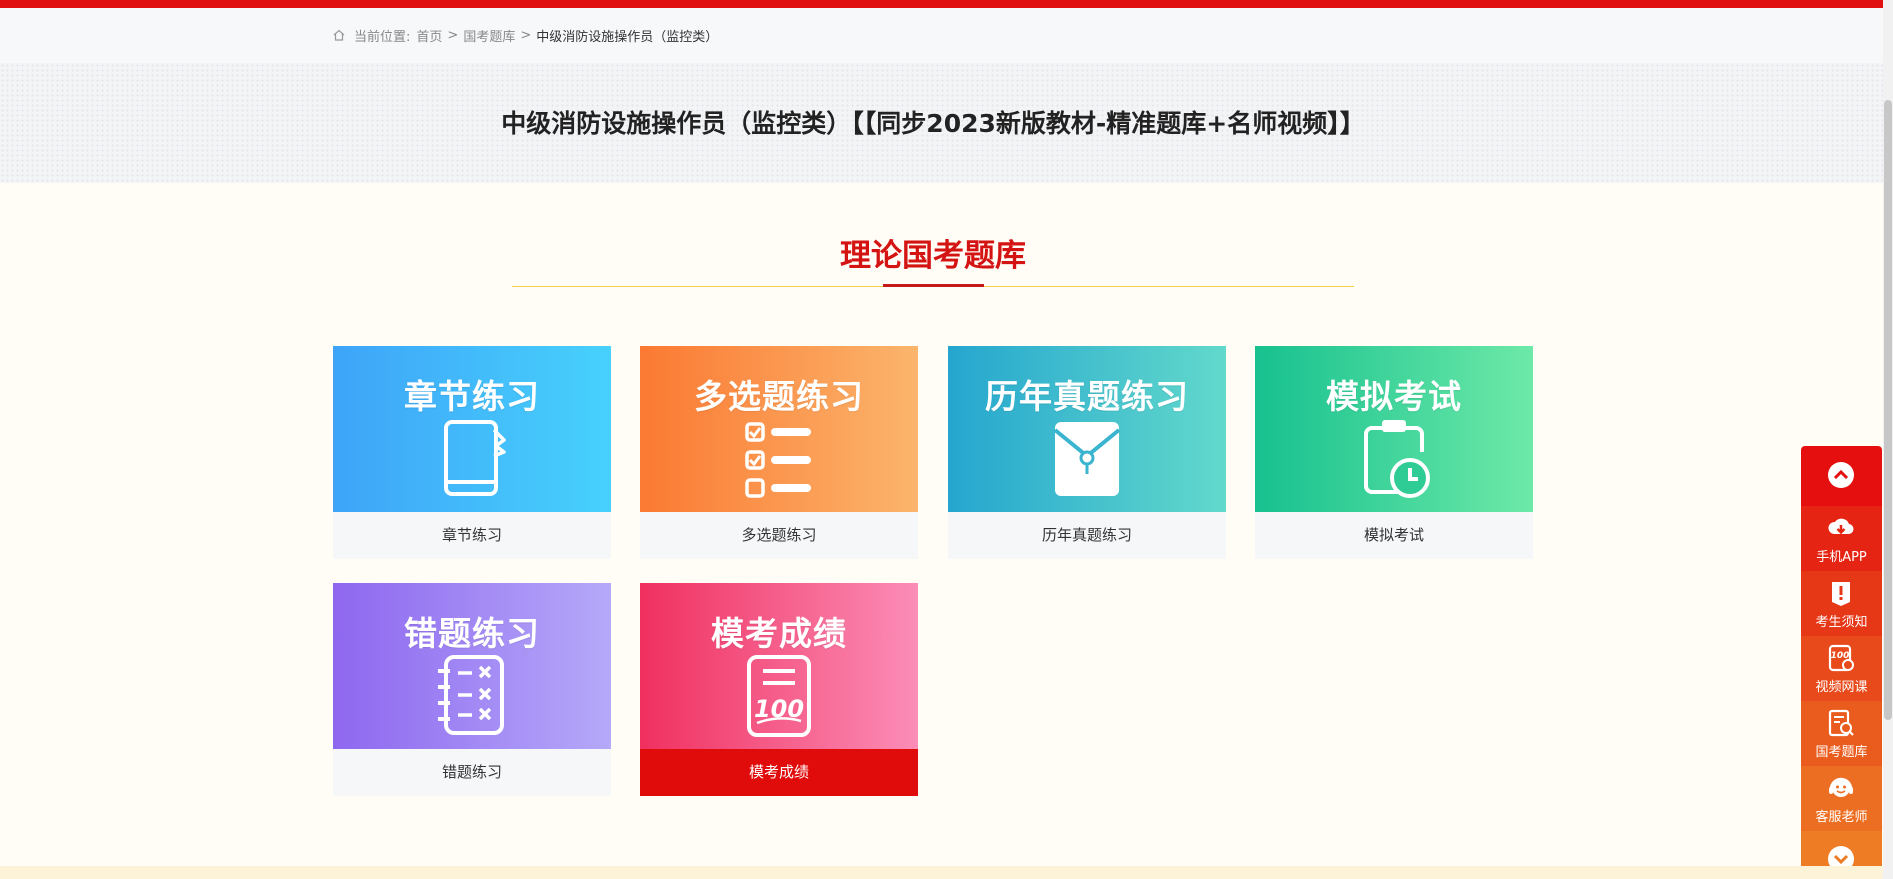 This screenshot has height=879, width=1893. Describe the element at coordinates (941, 4) in the screenshot. I see `top-accent-bar` at that location.